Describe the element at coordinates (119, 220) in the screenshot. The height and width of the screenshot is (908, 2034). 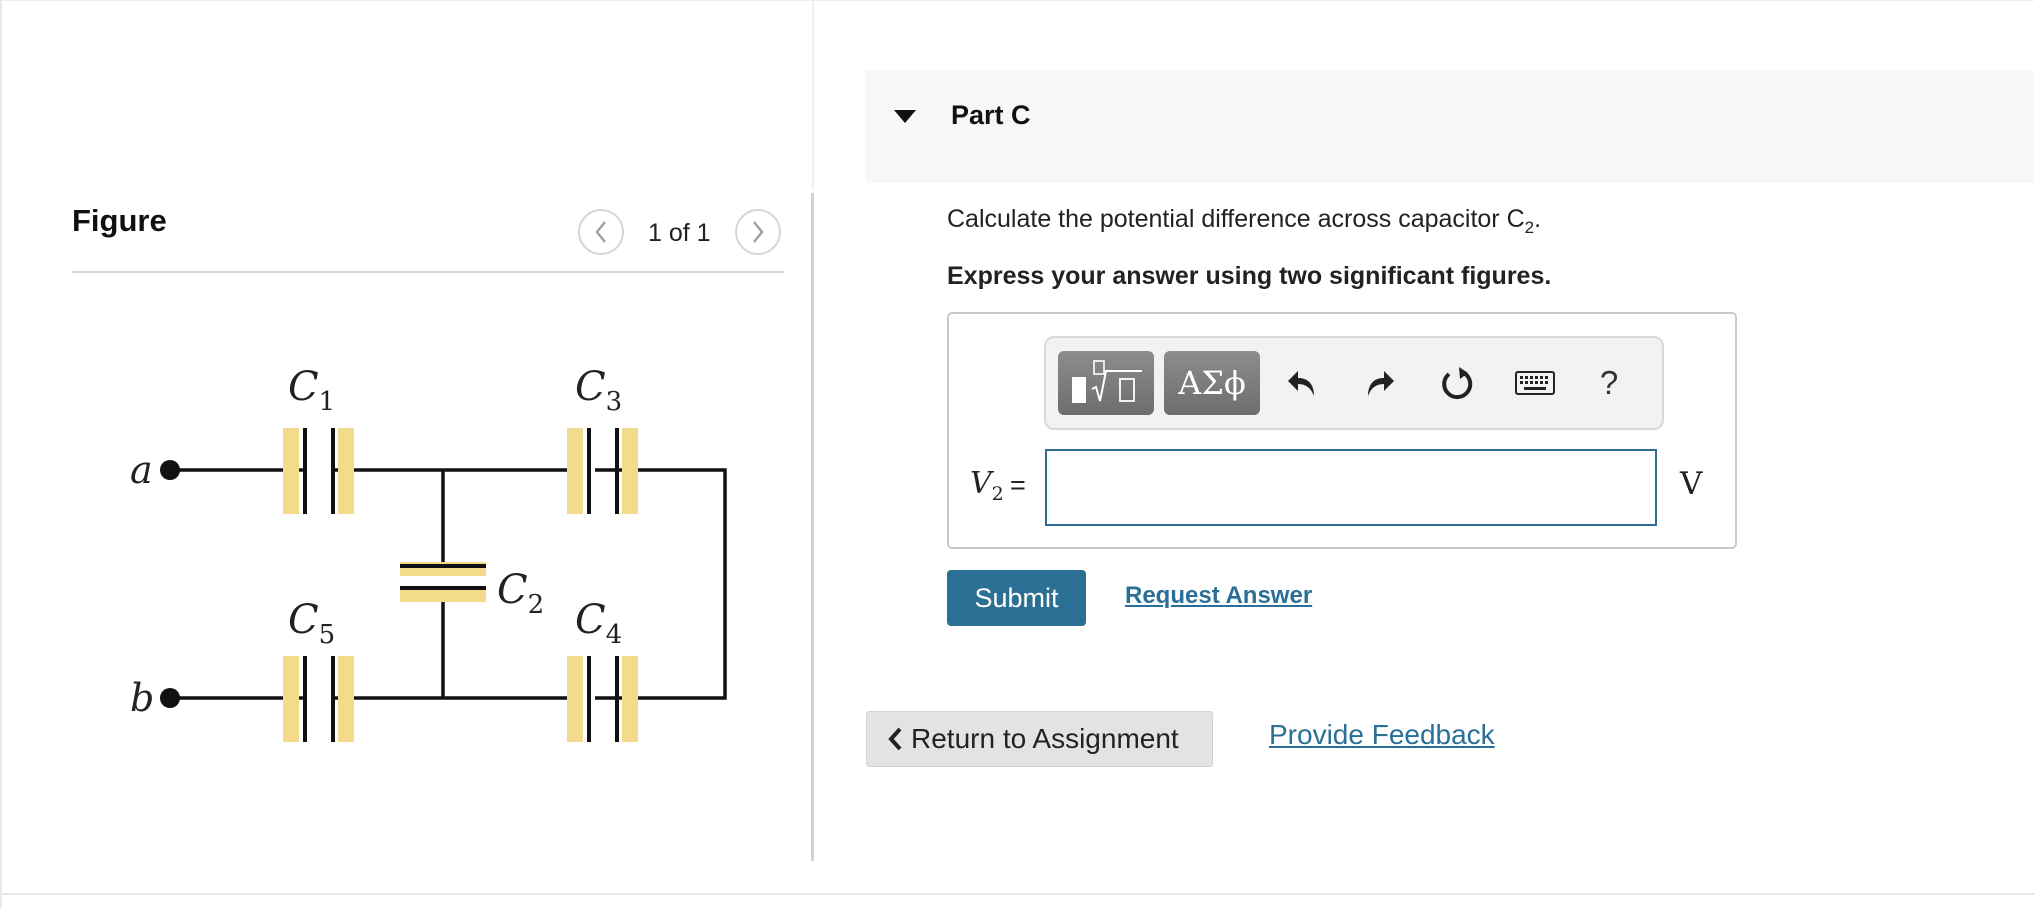
I see `figure-title: Figure` at that location.